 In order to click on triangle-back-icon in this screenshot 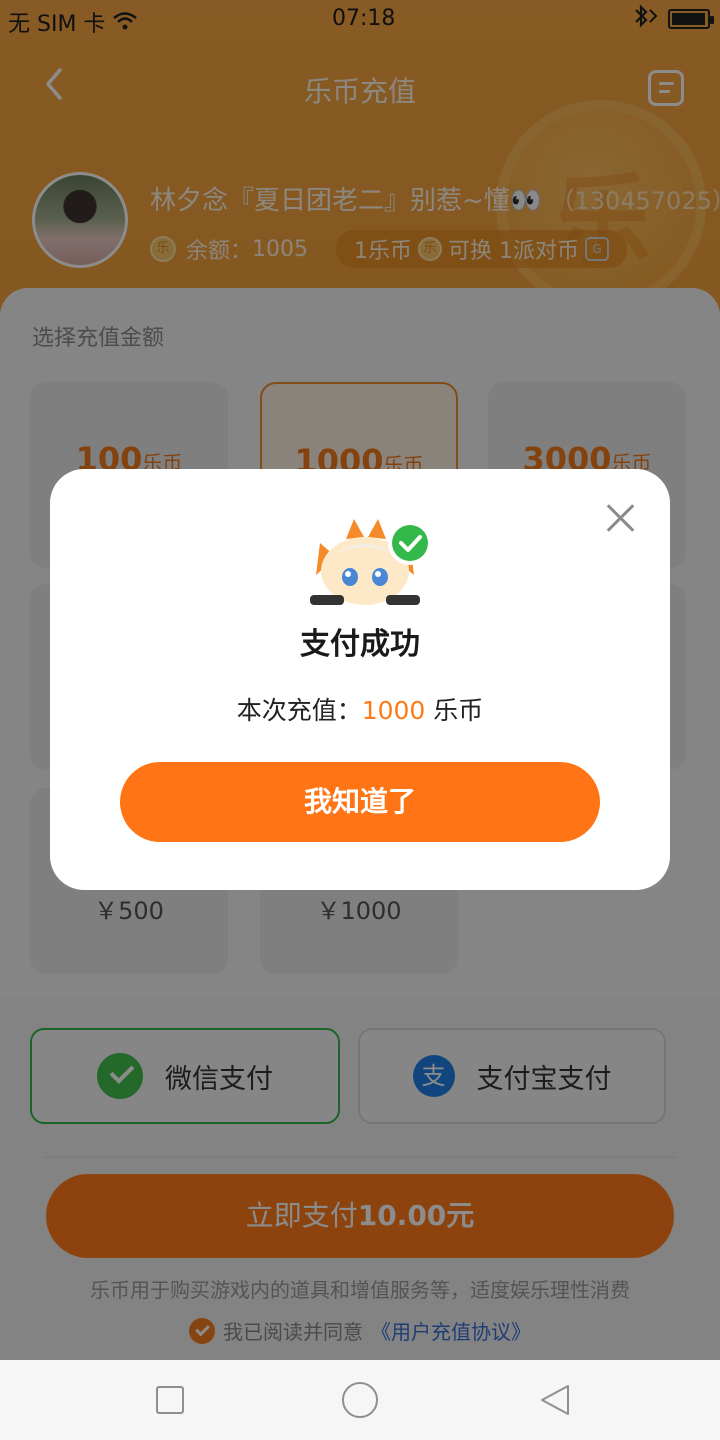, I will do `click(555, 1400)`.